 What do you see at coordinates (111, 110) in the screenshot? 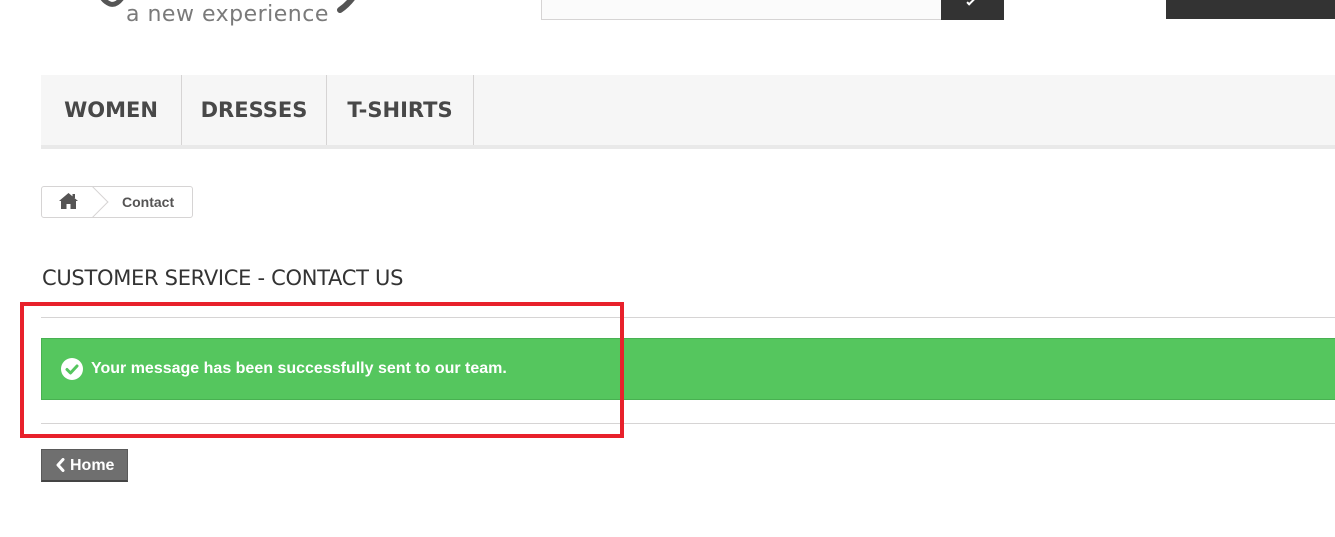
I see `menu-item-women: WOMEN` at bounding box center [111, 110].